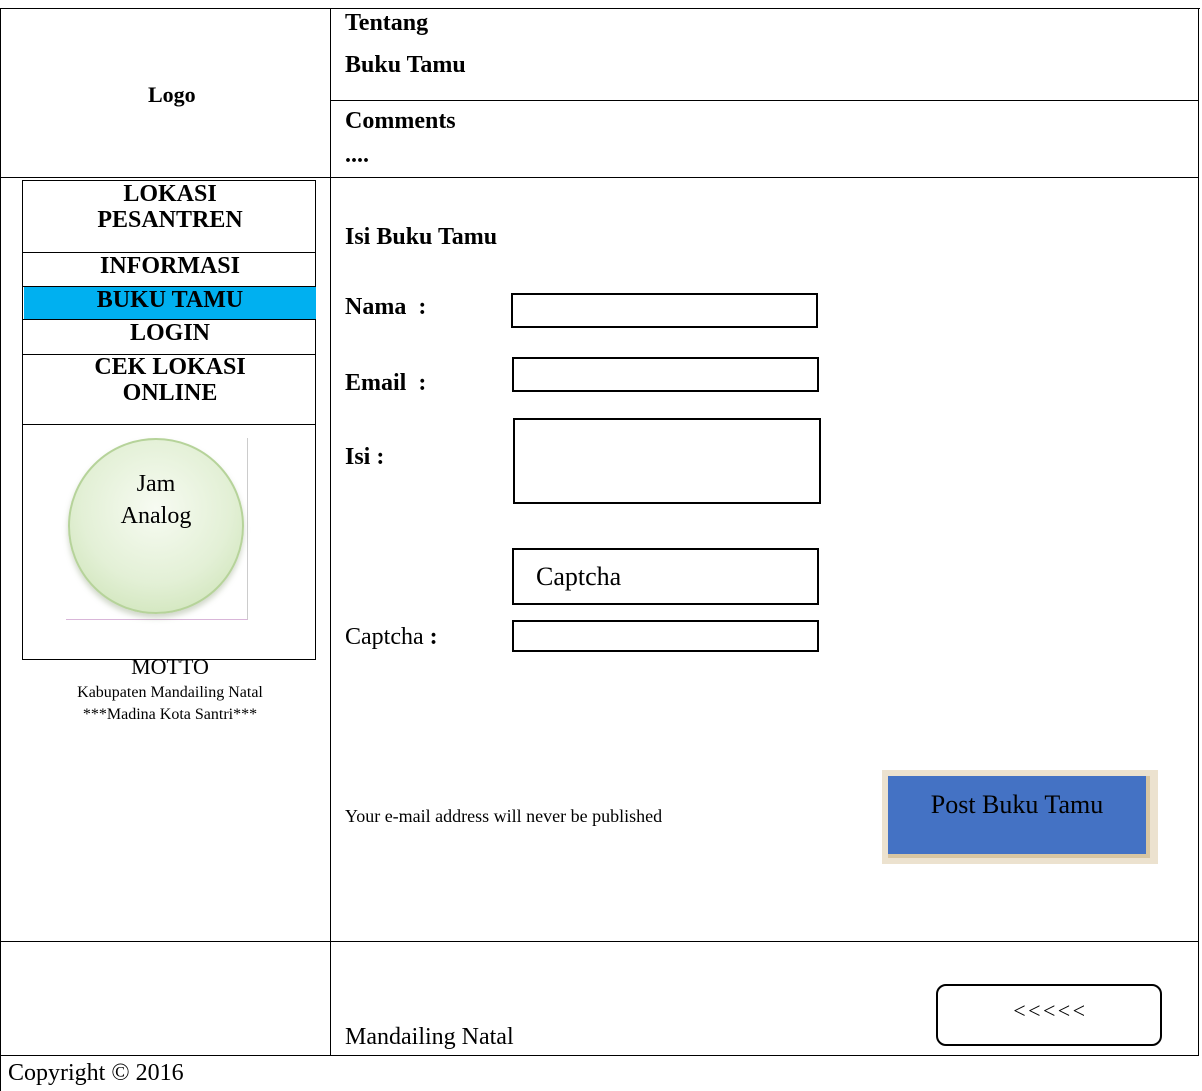 The image size is (1202, 1091). Describe the element at coordinates (170, 389) in the screenshot. I see `menu-cek-lokasi-online: CEK LOKASI ONLINE` at that location.